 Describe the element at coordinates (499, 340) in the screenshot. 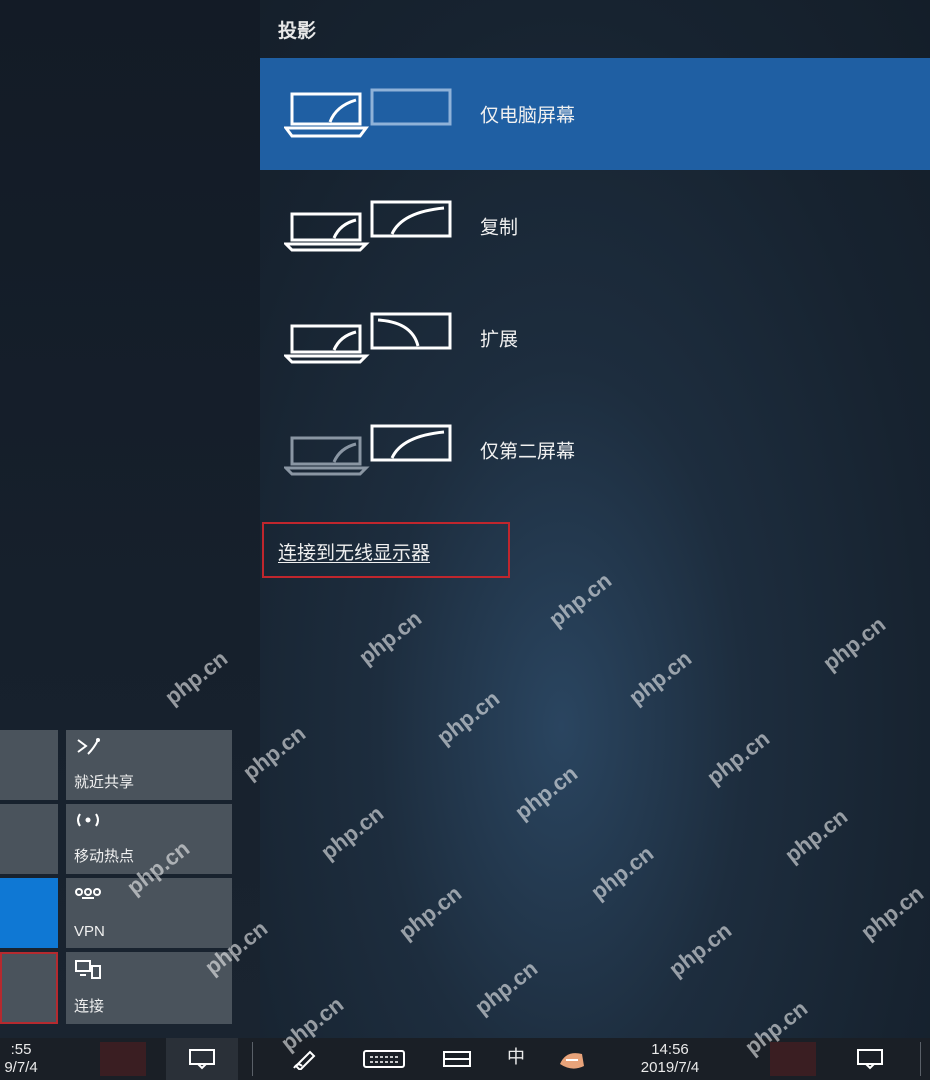

I see `option-label: 扩展` at that location.